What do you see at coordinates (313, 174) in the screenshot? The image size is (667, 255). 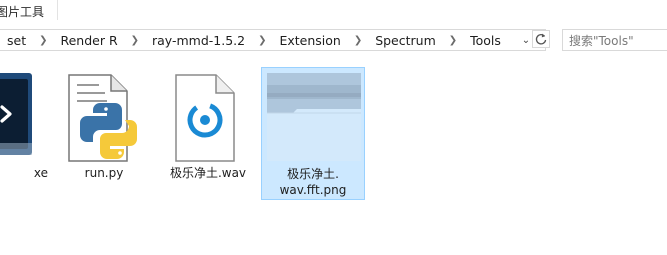 I see `file-name-line: 极乐净土.` at bounding box center [313, 174].